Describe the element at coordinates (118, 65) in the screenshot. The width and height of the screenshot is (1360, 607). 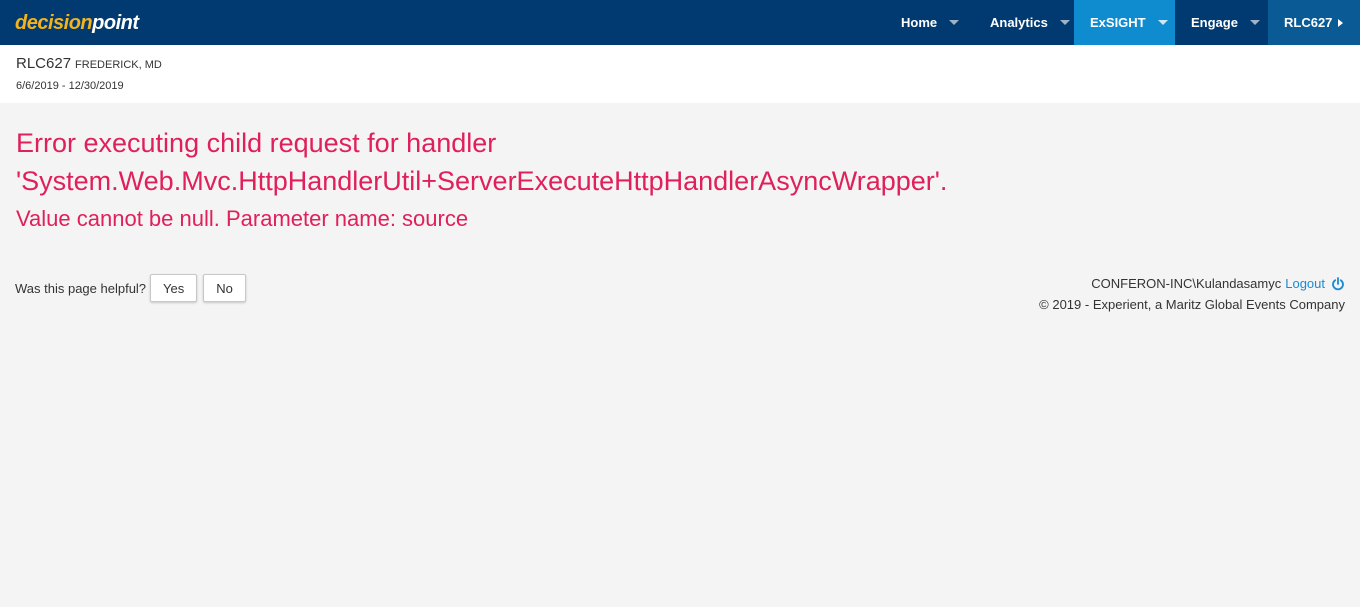
I see `property-location: FREDERICK, MD` at that location.